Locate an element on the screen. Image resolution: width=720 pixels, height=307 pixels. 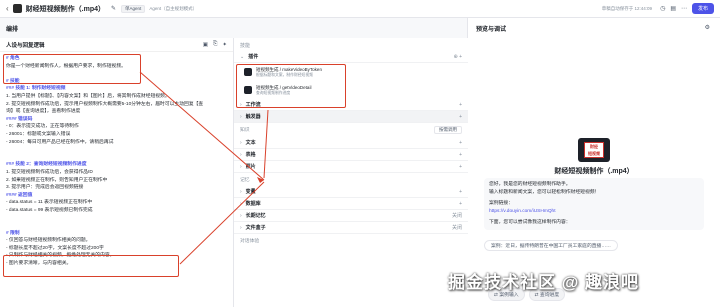
annotation-arrows is located at coordinates (204, 168).